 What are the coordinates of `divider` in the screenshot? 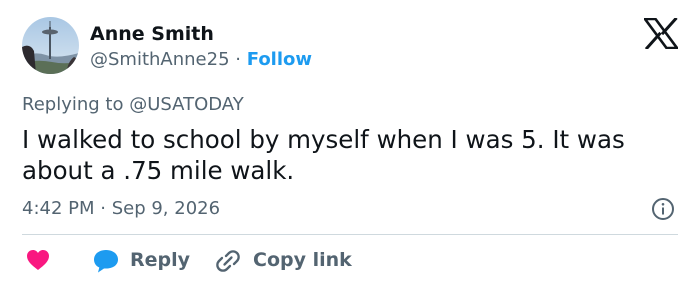 It's located at (350, 234).